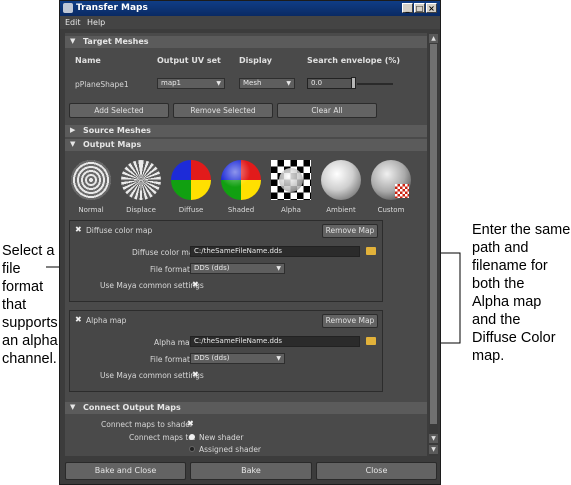  Describe the element at coordinates (291, 210) in the screenshot. I see `map-label-alpha: Alpha` at that location.